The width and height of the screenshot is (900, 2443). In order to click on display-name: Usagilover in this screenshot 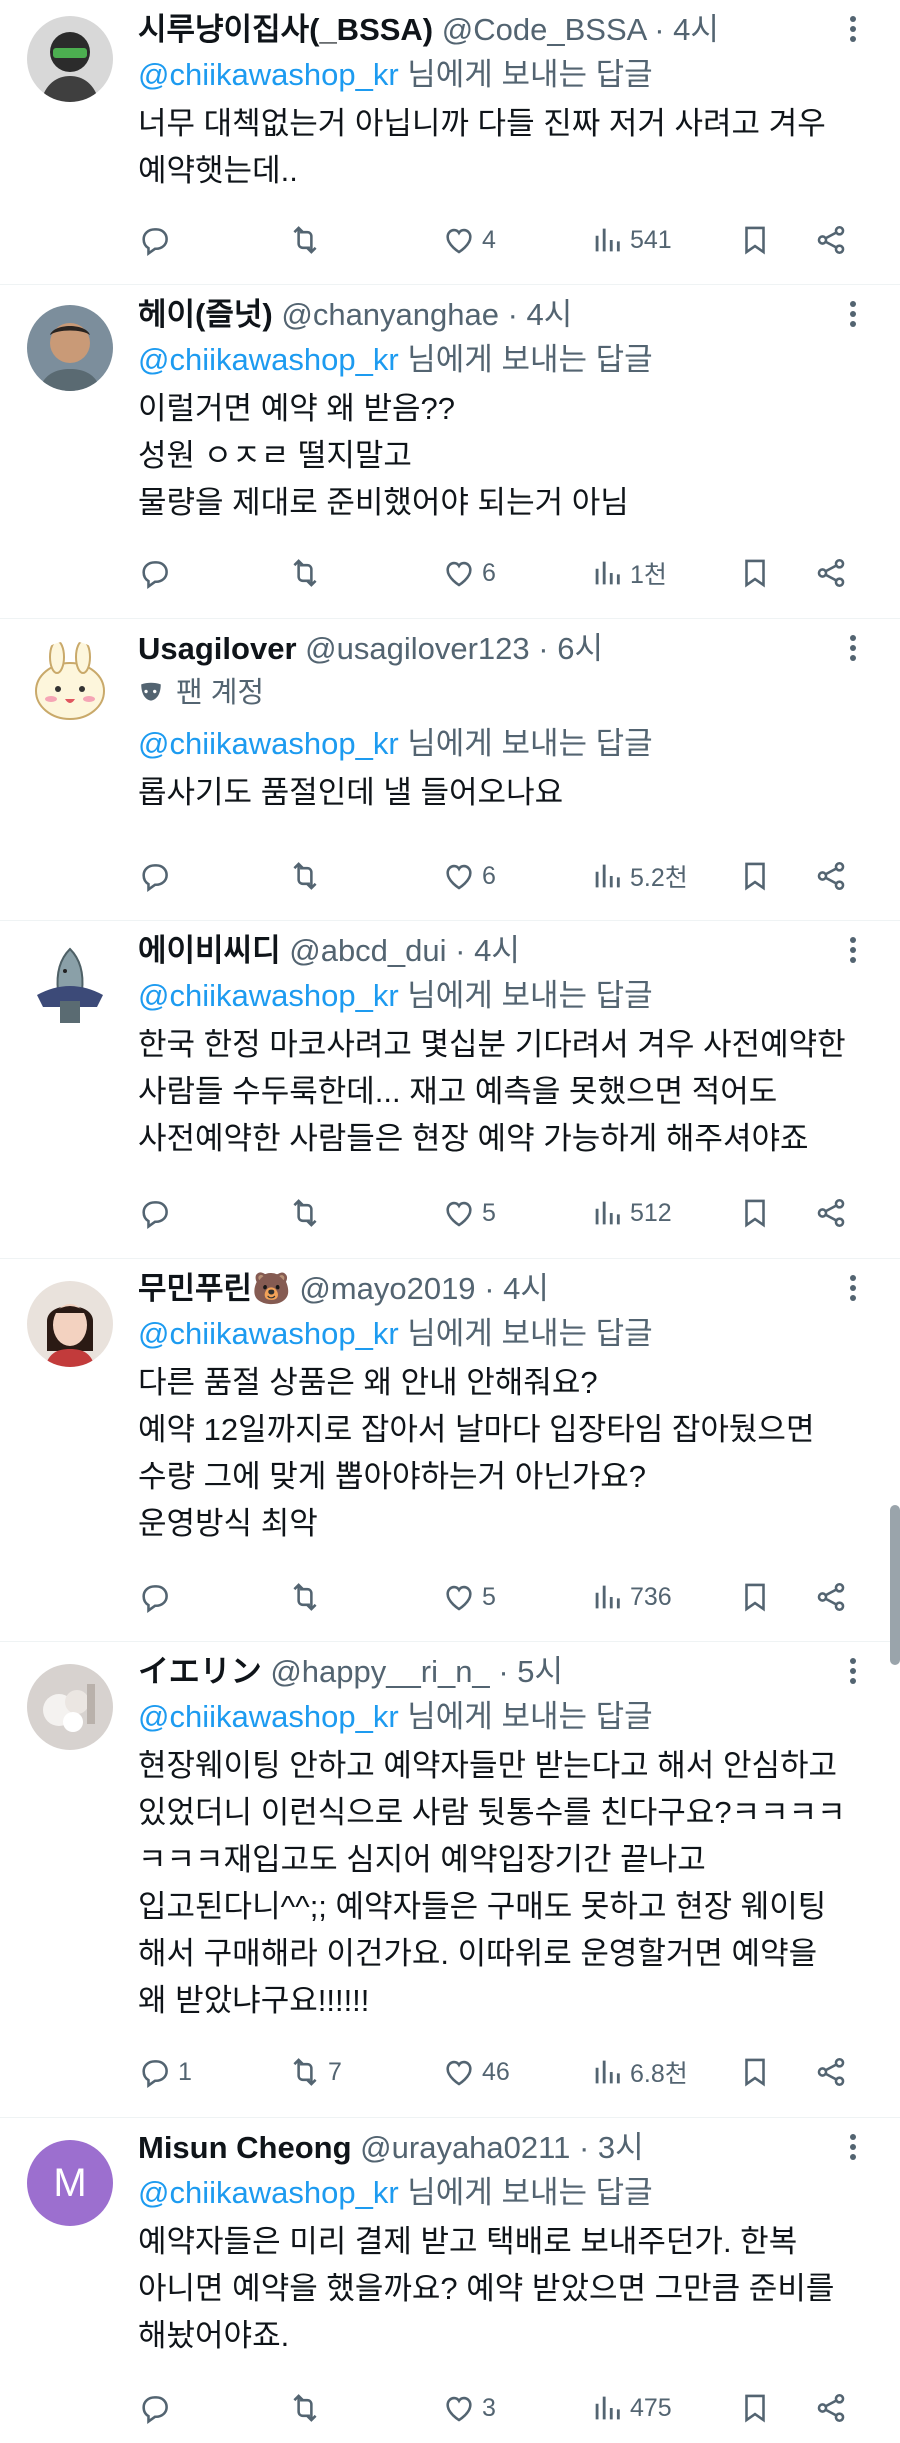, I will do `click(217, 648)`.